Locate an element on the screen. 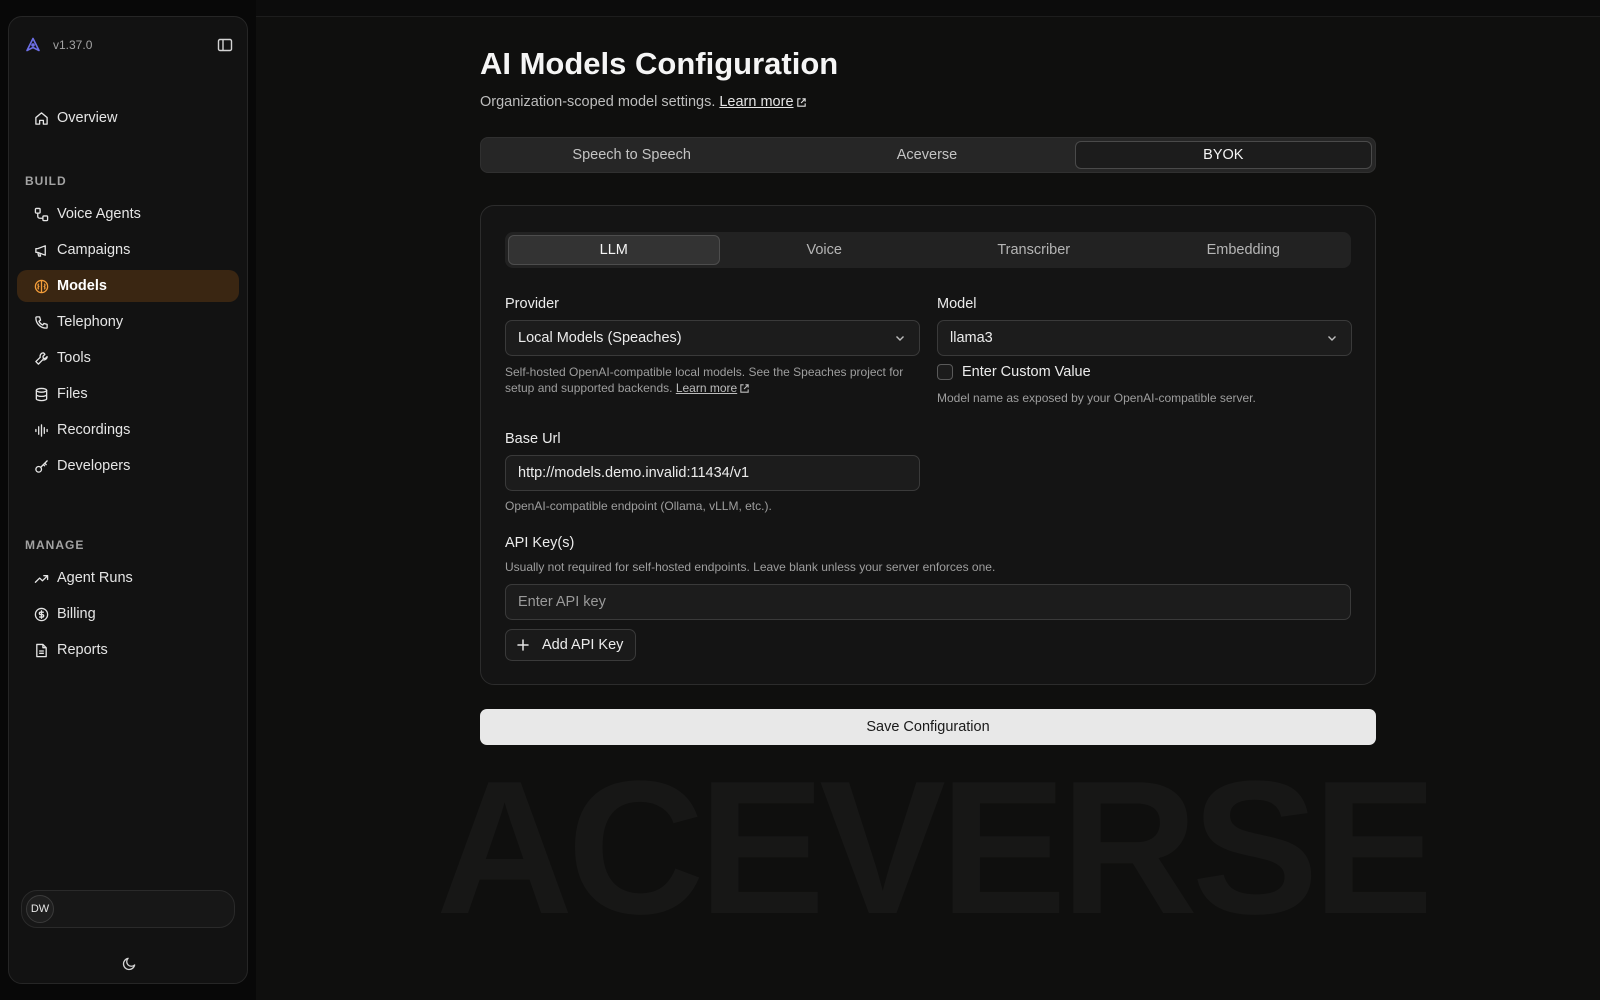 The height and width of the screenshot is (1000, 1600). tab-speech-to-speech: Speech to Speech is located at coordinates (631, 155).